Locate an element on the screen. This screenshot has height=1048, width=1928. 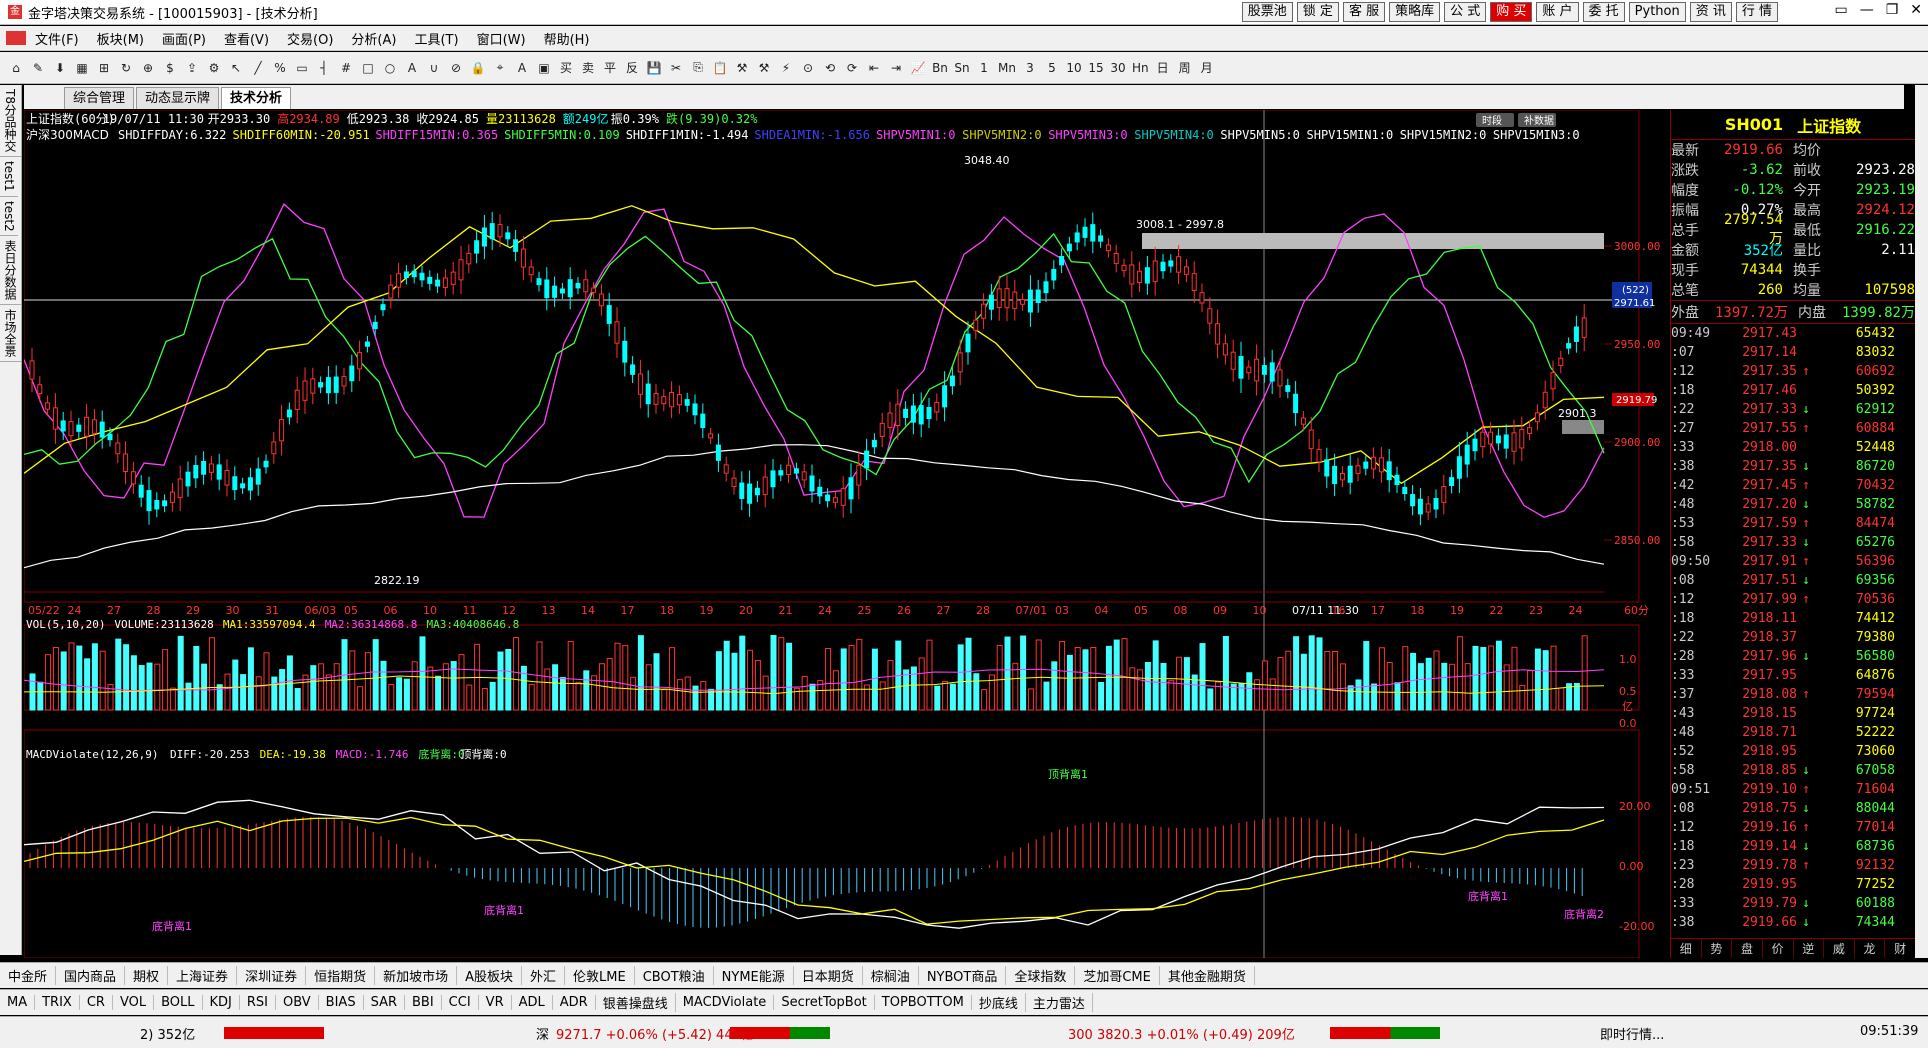
toolbar-icon-43: Sn is located at coordinates (962, 68).